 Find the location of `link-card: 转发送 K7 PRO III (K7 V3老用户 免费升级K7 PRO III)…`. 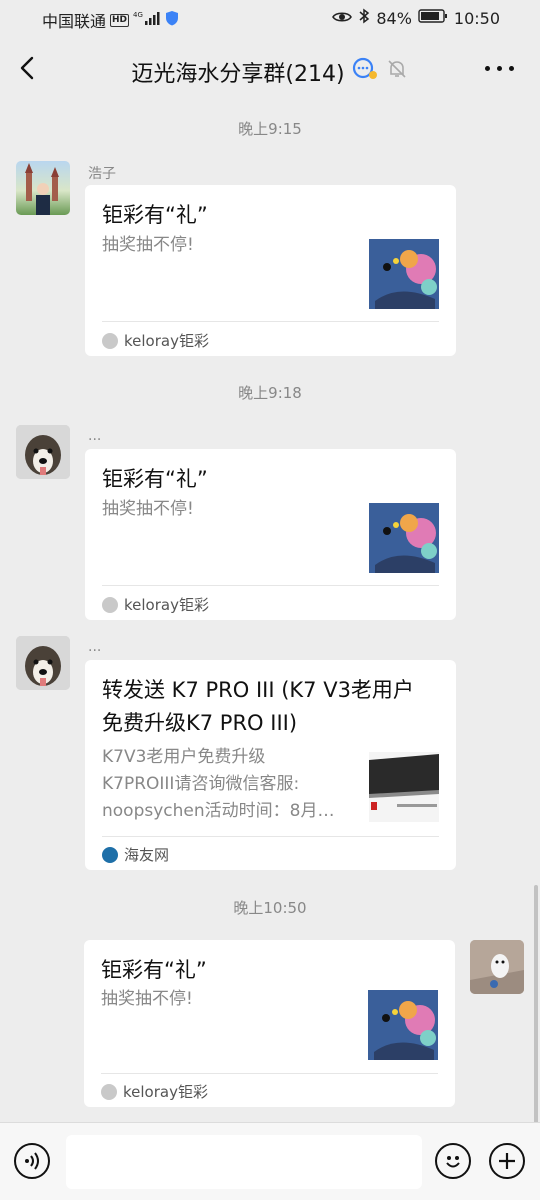

link-card: 转发送 K7 PRO III (K7 V3老用户 免费升级K7 PRO III)… is located at coordinates (270, 765).